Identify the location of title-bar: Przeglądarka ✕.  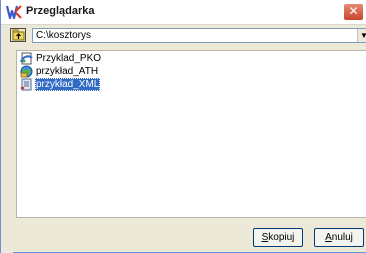
(183, 12).